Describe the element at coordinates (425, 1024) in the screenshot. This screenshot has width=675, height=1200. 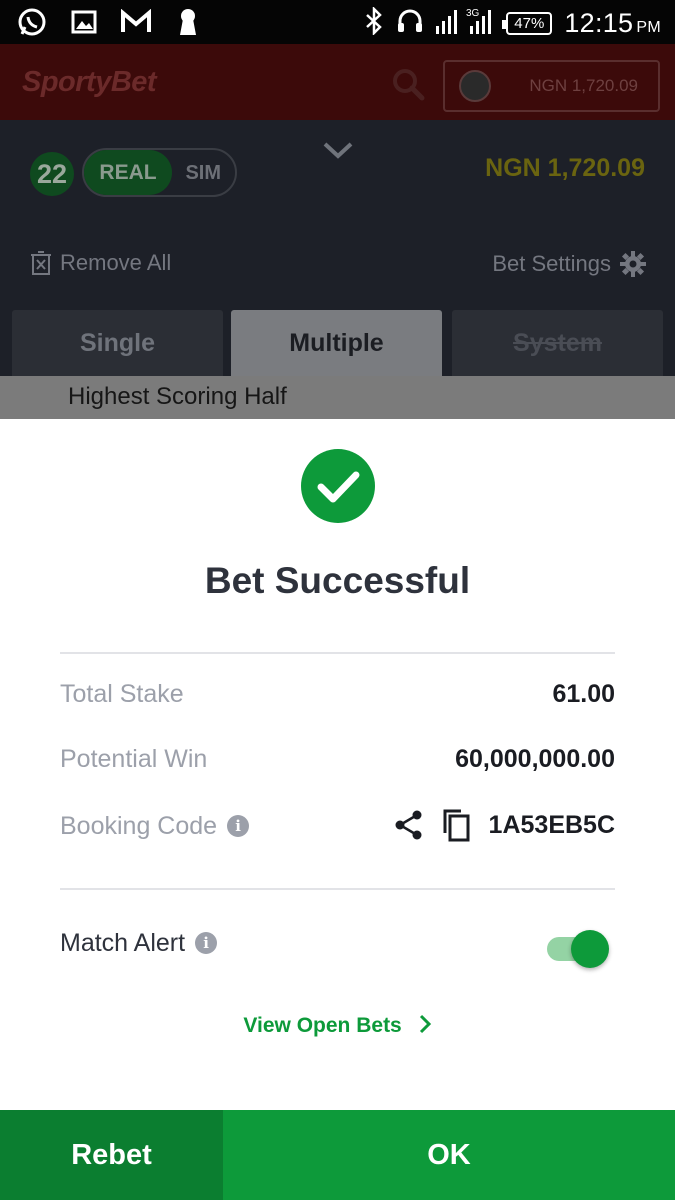
I see `chevron-right-icon` at that location.